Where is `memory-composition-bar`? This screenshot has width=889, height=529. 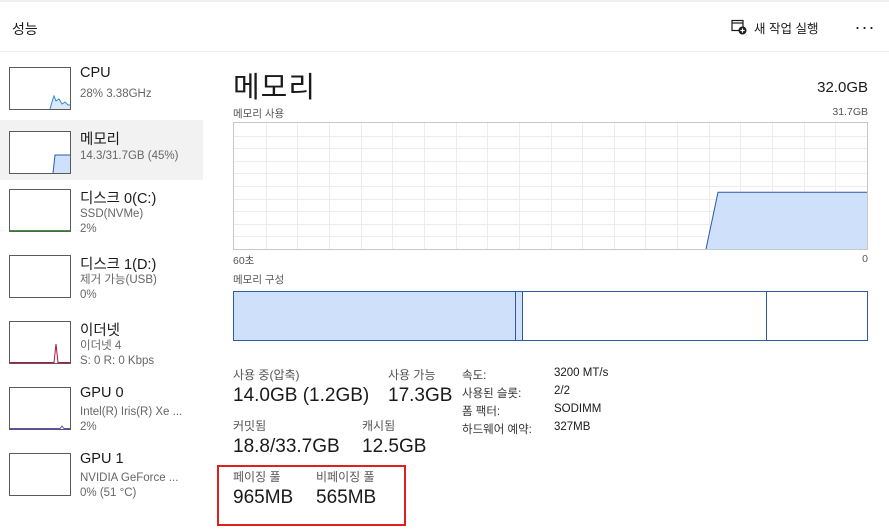 memory-composition-bar is located at coordinates (550, 316).